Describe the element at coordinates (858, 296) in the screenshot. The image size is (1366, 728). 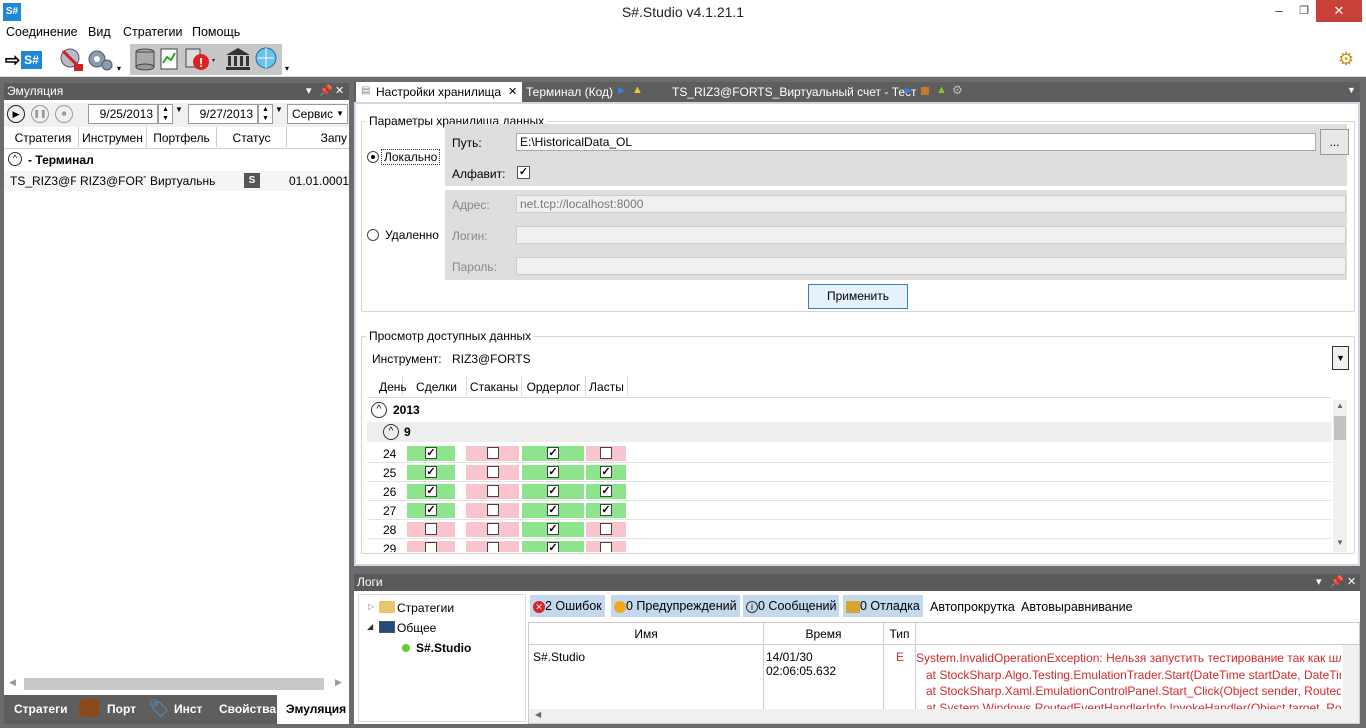
I see `apply-button: Применить` at that location.